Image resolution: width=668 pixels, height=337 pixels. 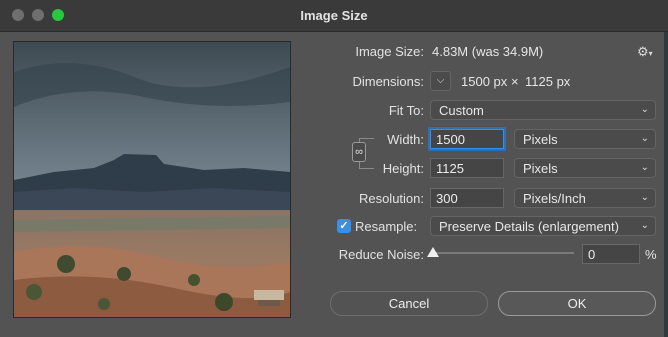 I want to click on height-unit-select: Pixels ⌄, so click(x=585, y=168).